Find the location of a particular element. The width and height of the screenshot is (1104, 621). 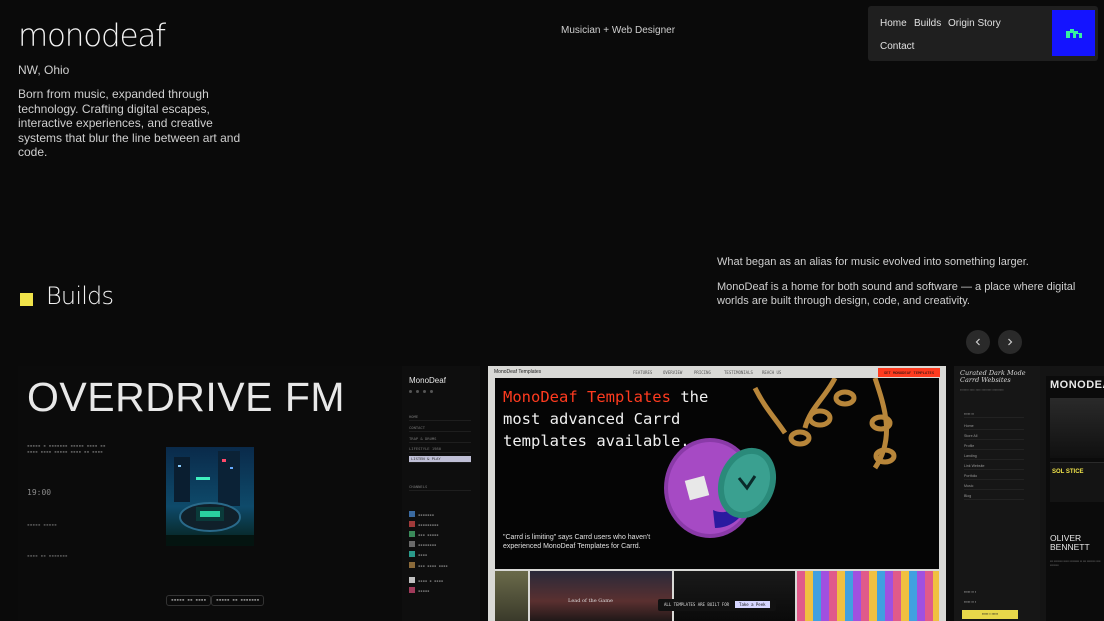

builds-heading: Builds is located at coordinates (80, 296).